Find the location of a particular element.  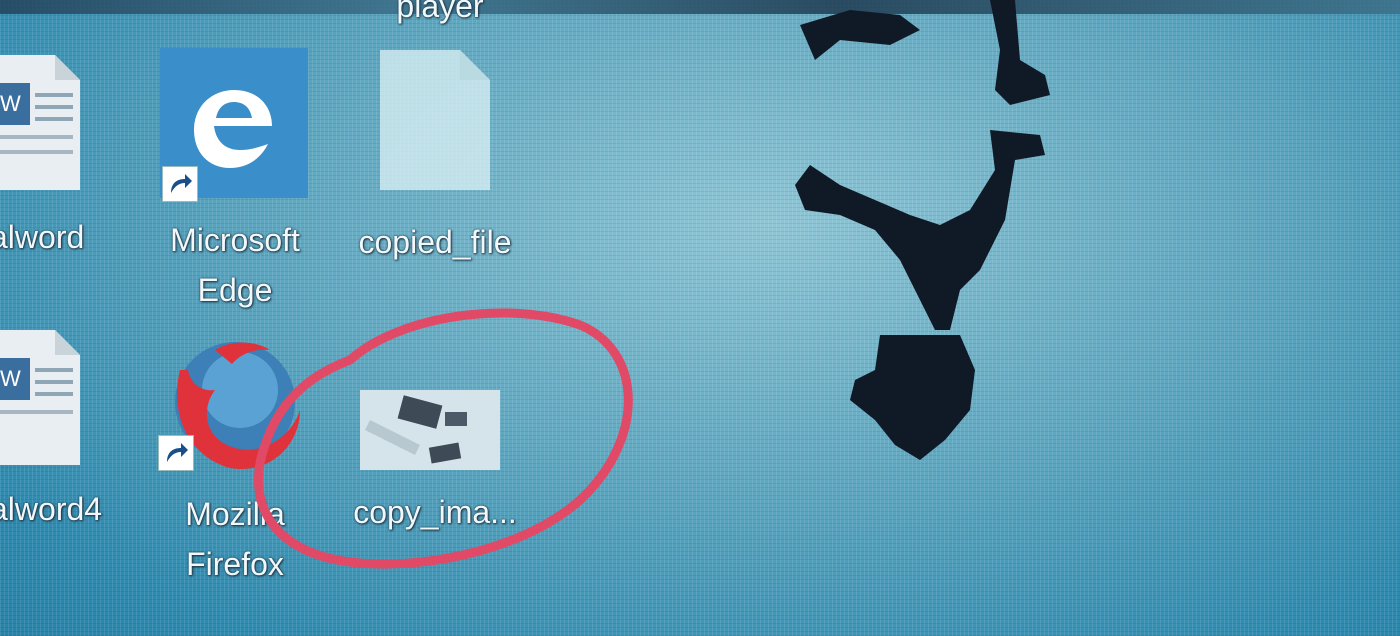

desktop-icon-copied-file: copied_file is located at coordinates (435, 160).